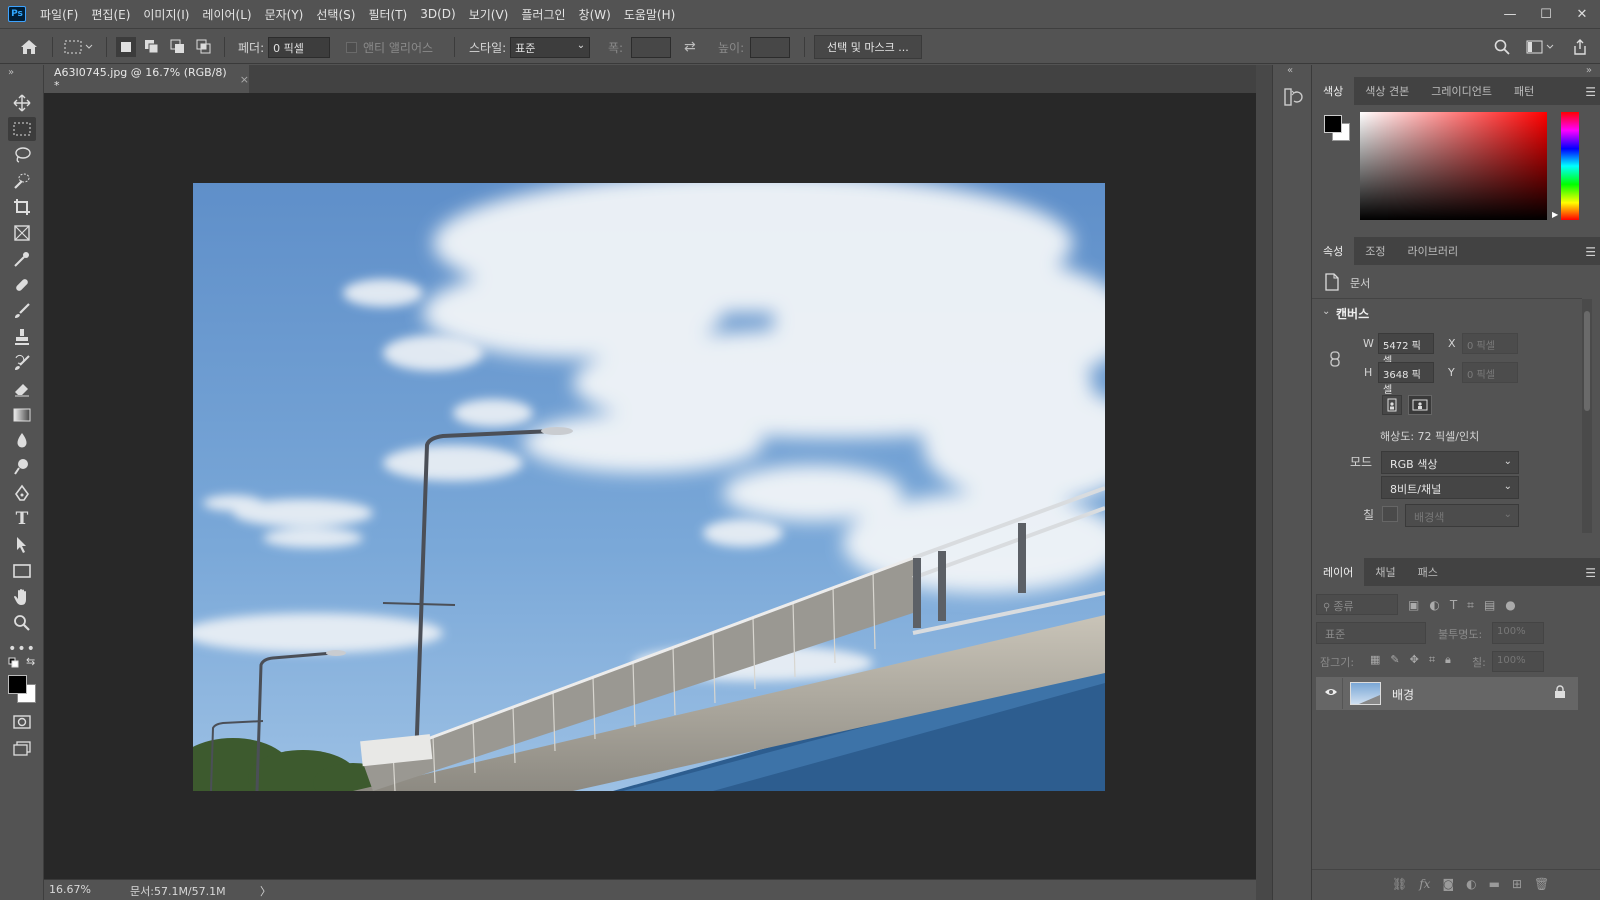  Describe the element at coordinates (1541, 47) in the screenshot. I see `workspace-icon` at that location.